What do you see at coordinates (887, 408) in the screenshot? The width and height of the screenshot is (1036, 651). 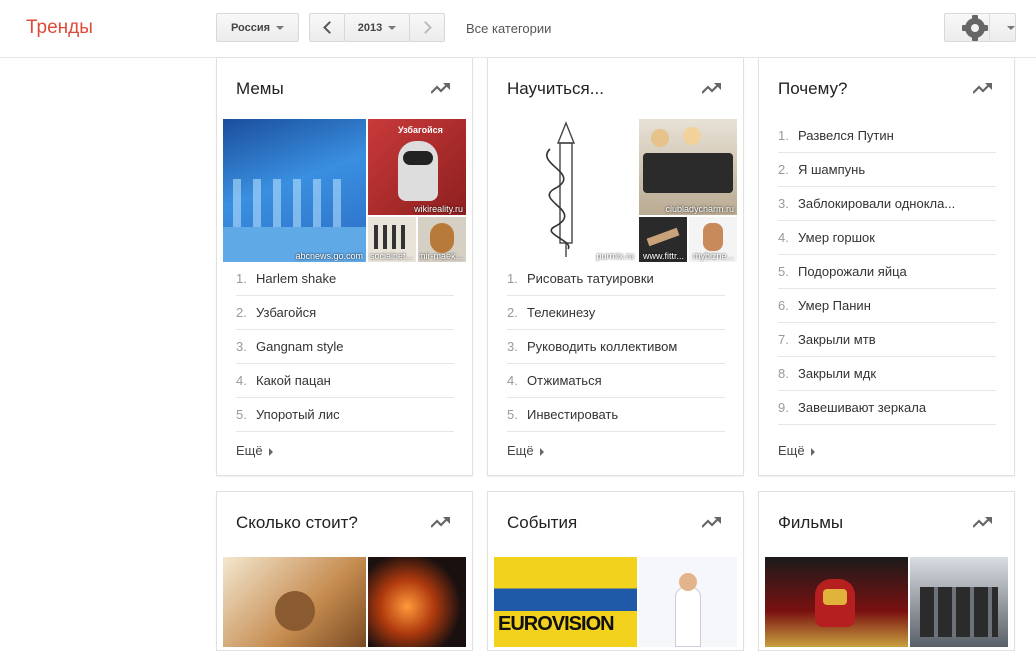 I see `list-item: 9. Завешивают зеркала` at bounding box center [887, 408].